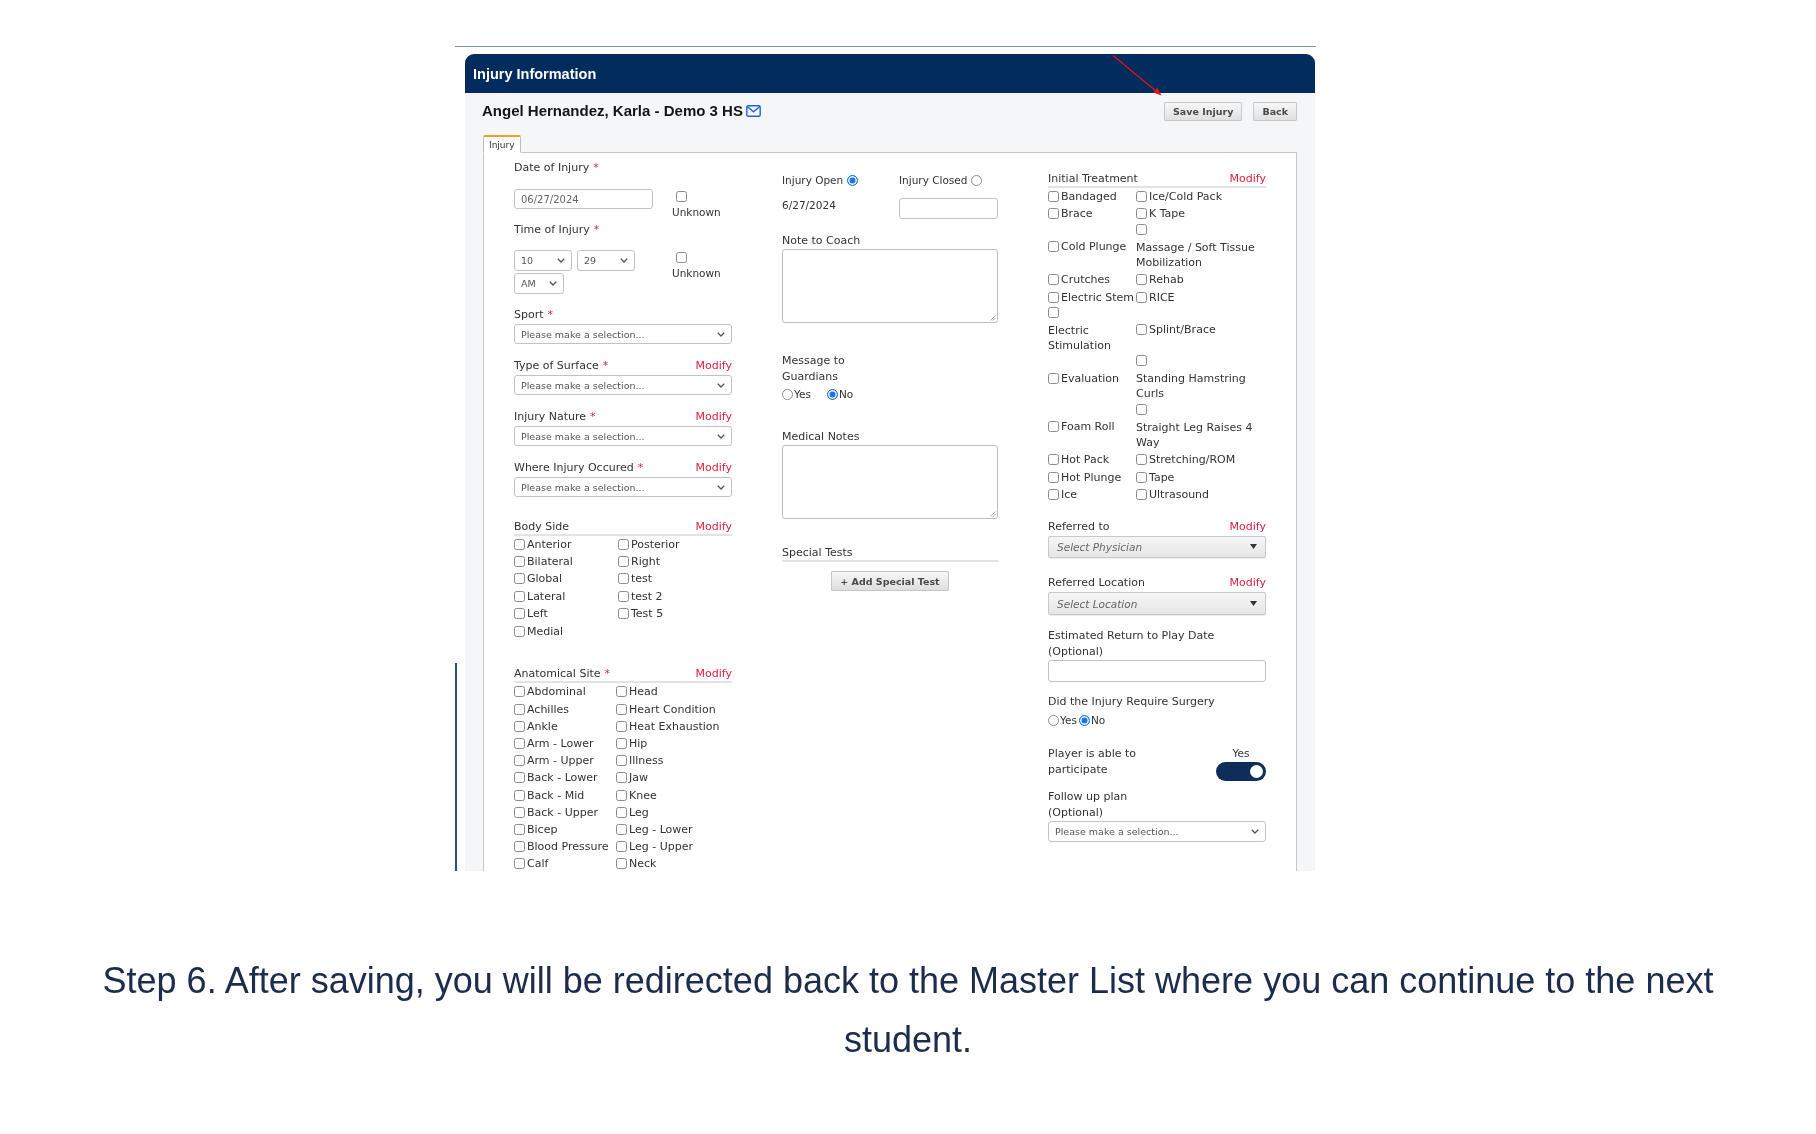 Image resolution: width=1816 pixels, height=1134 pixels. Describe the element at coordinates (639, 812) in the screenshot. I see `option-label: Leg` at that location.